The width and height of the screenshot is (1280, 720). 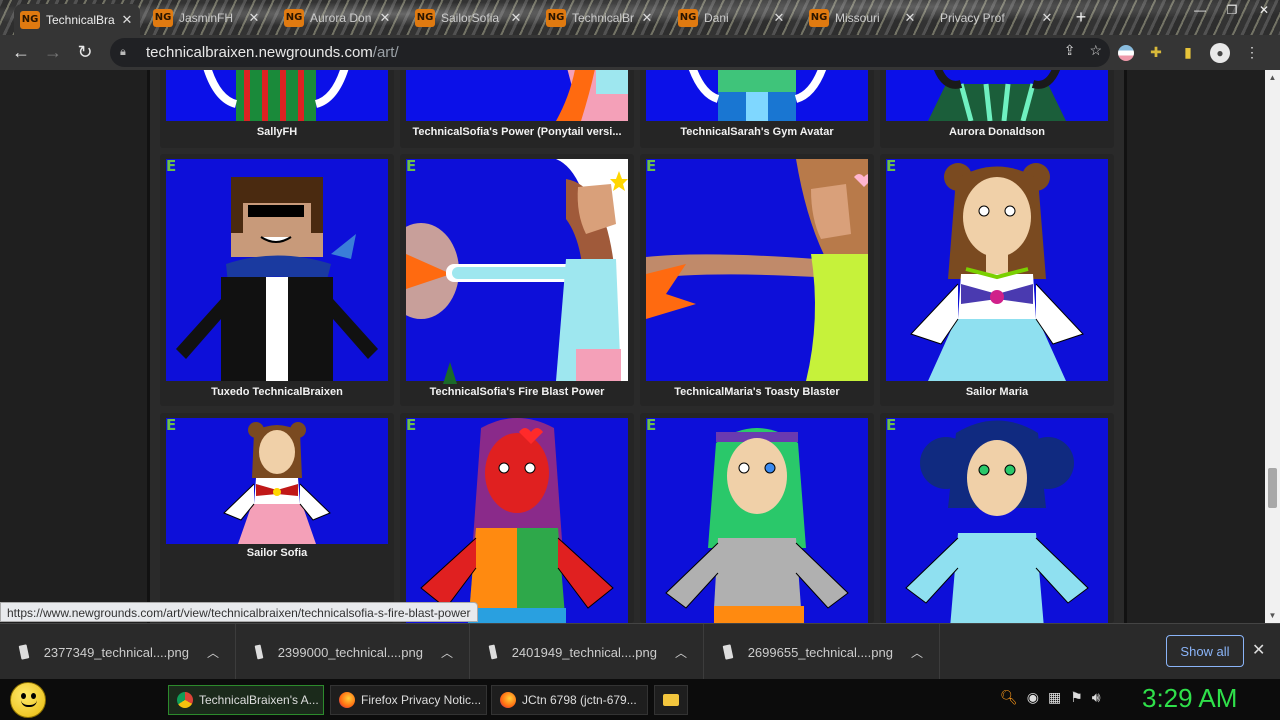 I want to click on close-window-icon: ✕, so click(x=1264, y=10).